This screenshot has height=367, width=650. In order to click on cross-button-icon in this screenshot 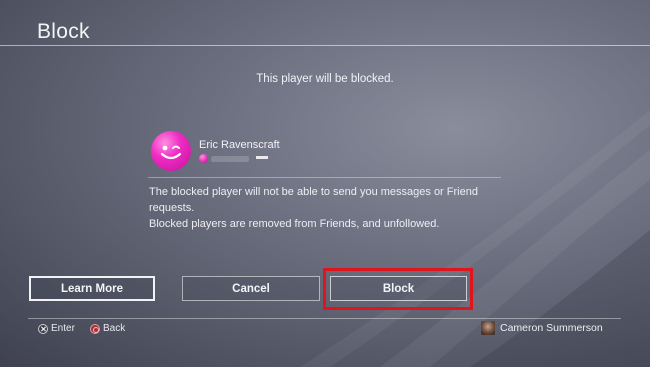, I will do `click(43, 328)`.